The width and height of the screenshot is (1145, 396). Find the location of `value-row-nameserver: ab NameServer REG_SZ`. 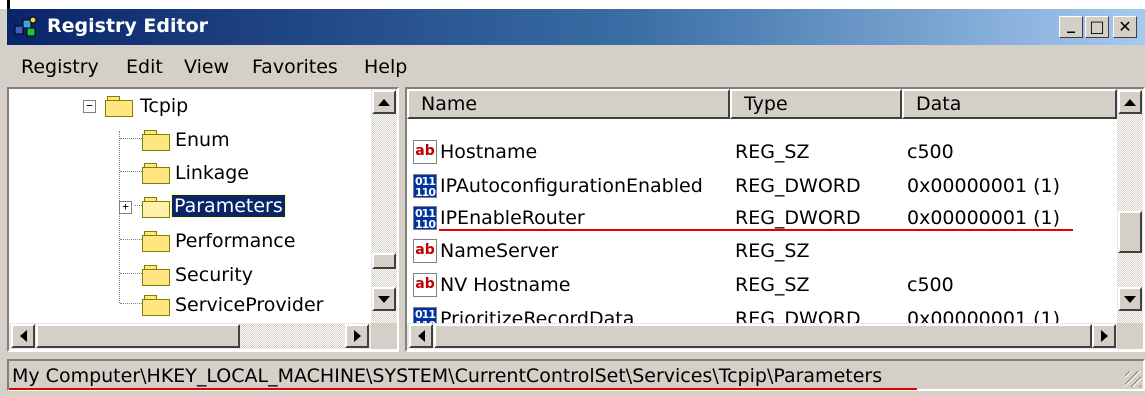

value-row-nameserver: ab NameServer REG_SZ is located at coordinates (762, 251).